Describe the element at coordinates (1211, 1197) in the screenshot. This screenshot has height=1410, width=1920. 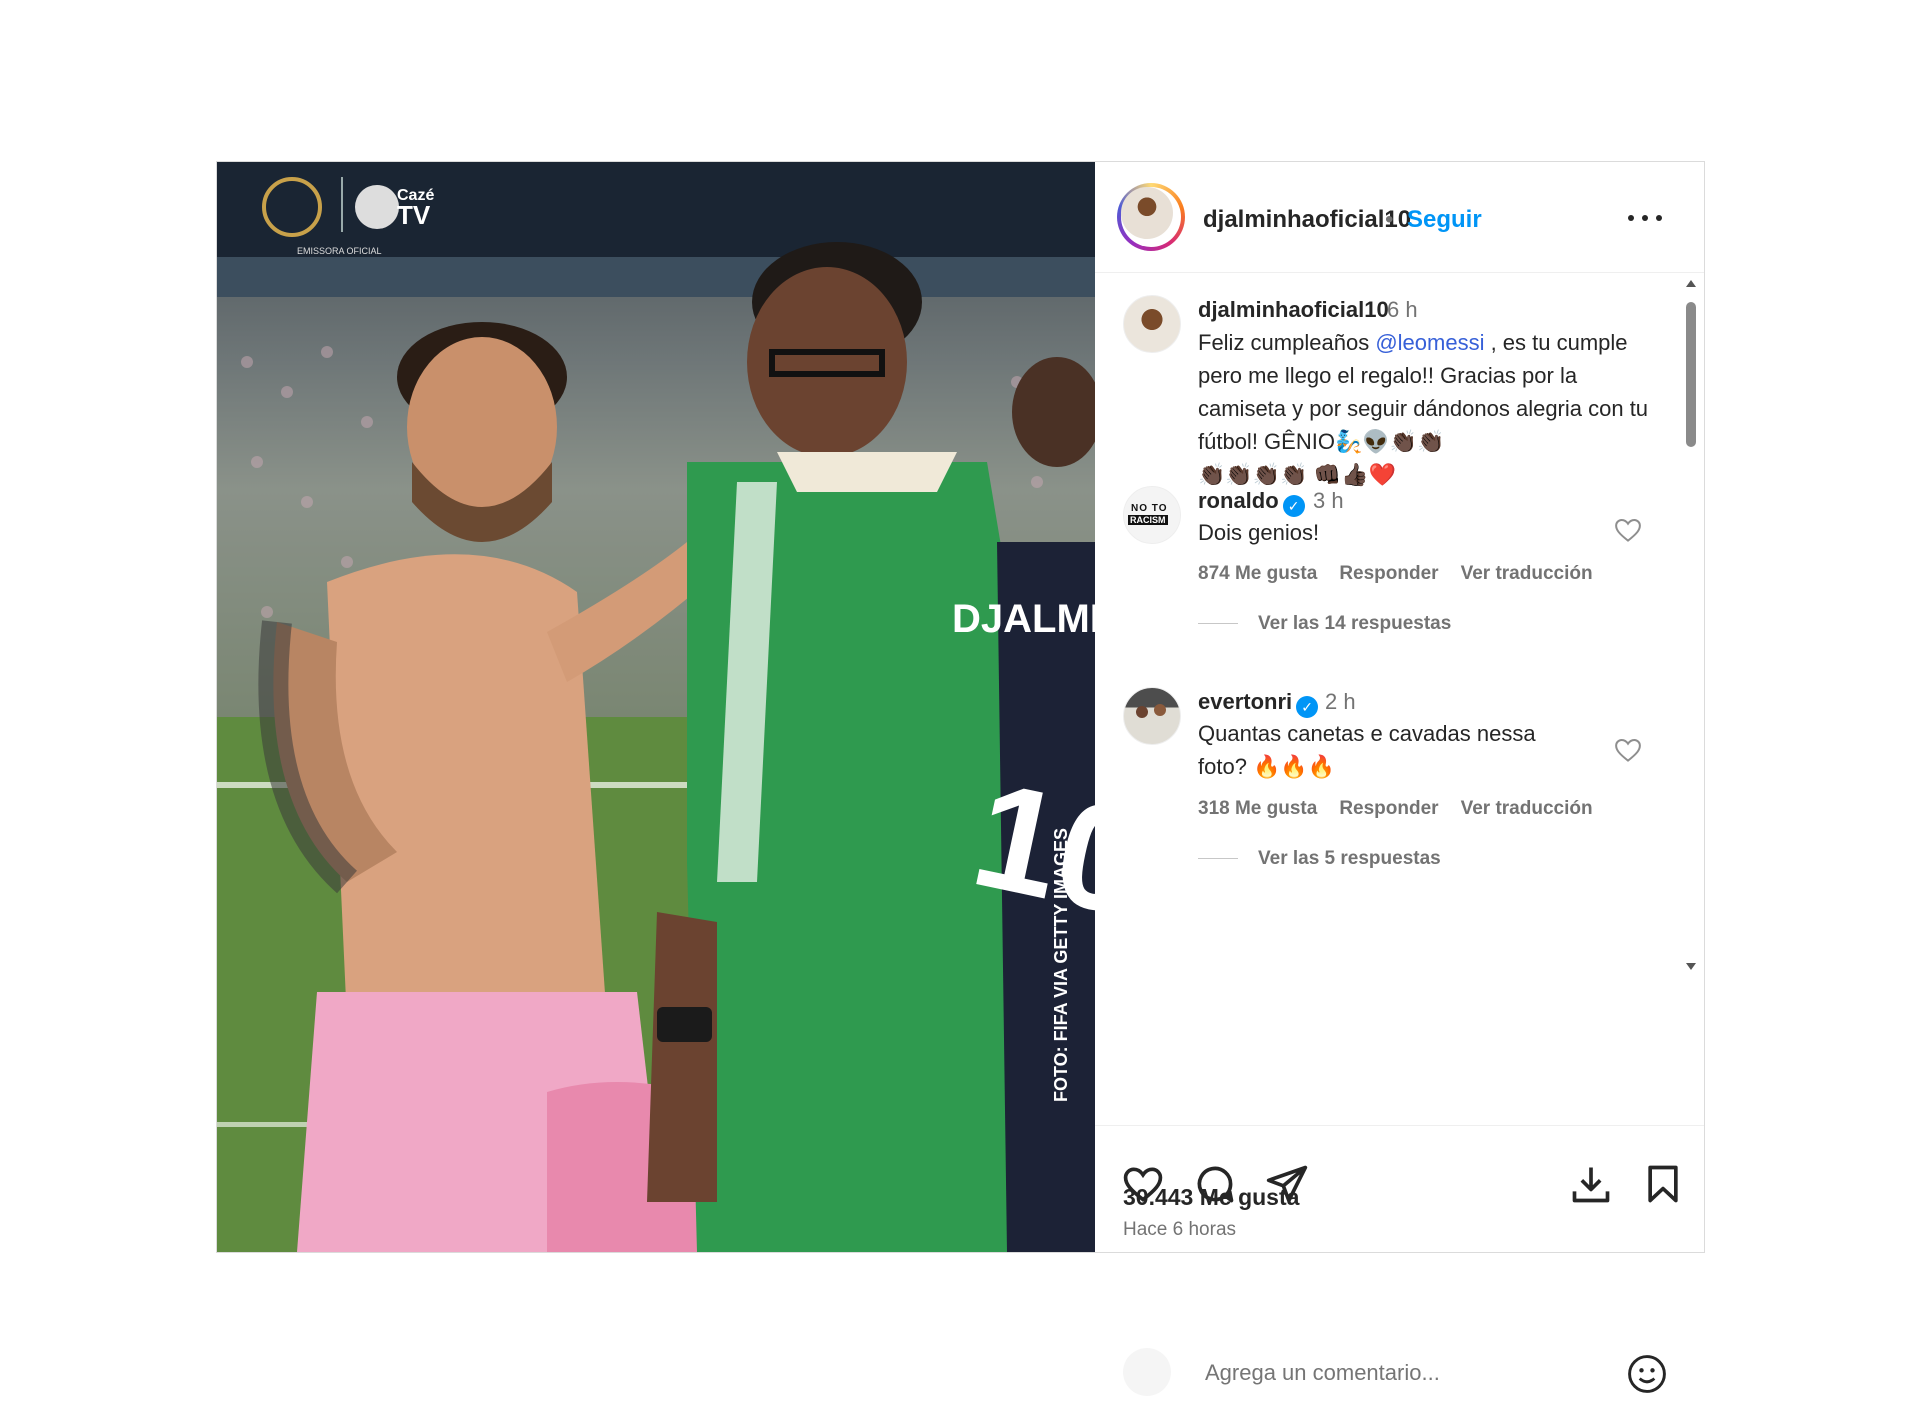
I see `likes-count: 30.443 Me gusta` at that location.